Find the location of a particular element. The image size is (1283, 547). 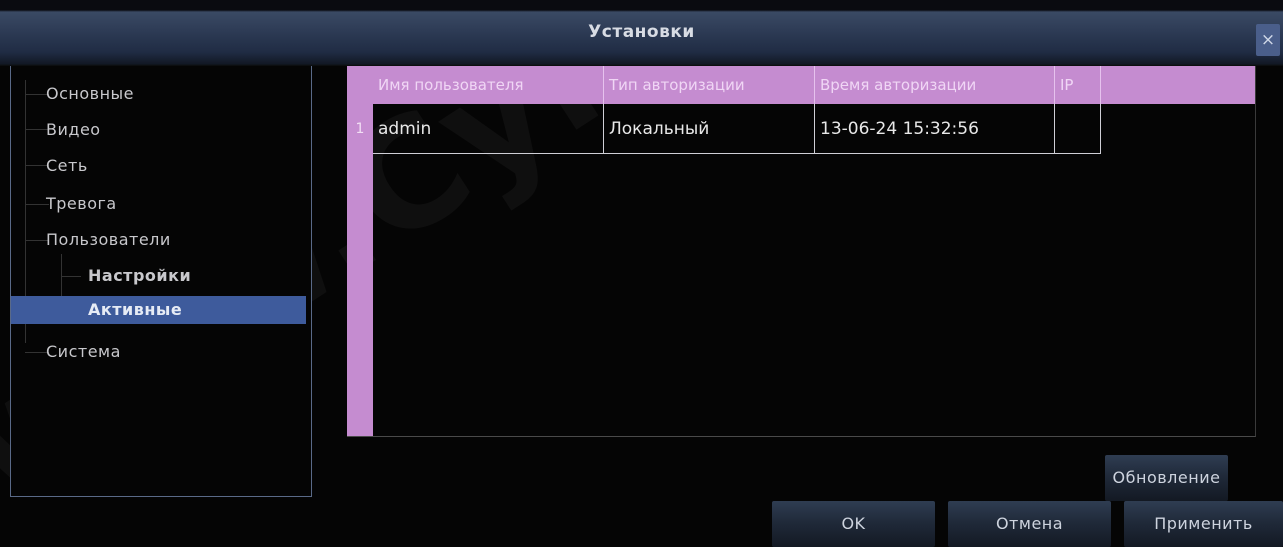

cell-auth-type: Локальный is located at coordinates (709, 129).